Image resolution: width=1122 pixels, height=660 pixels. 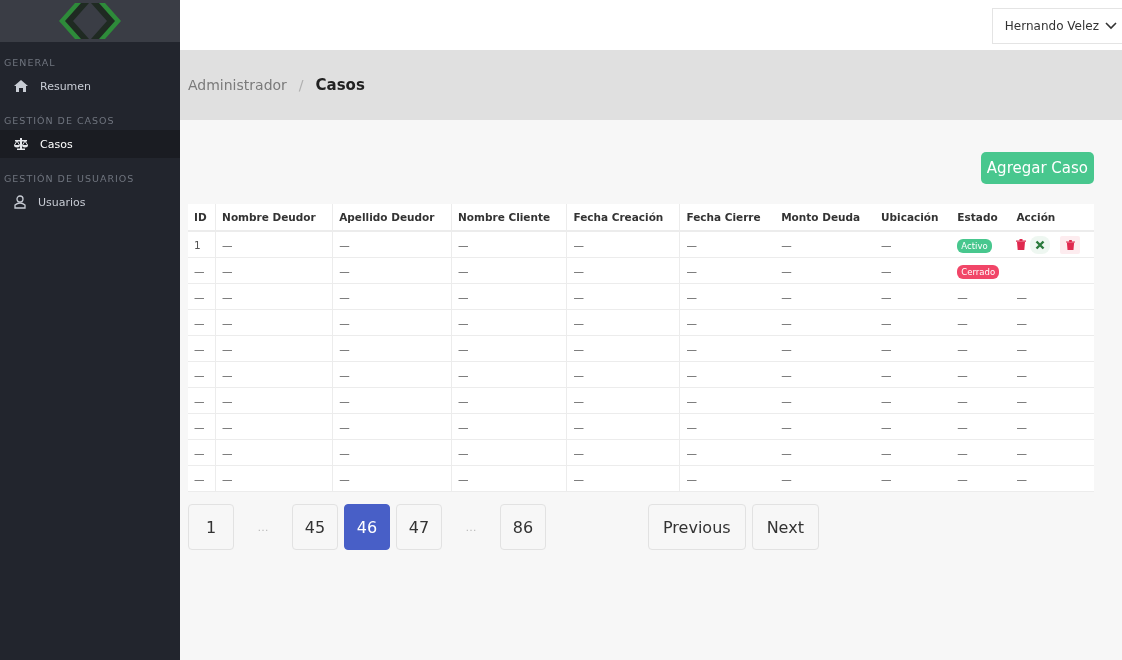 What do you see at coordinates (211, 527) in the screenshot?
I see `page-button: 1` at bounding box center [211, 527].